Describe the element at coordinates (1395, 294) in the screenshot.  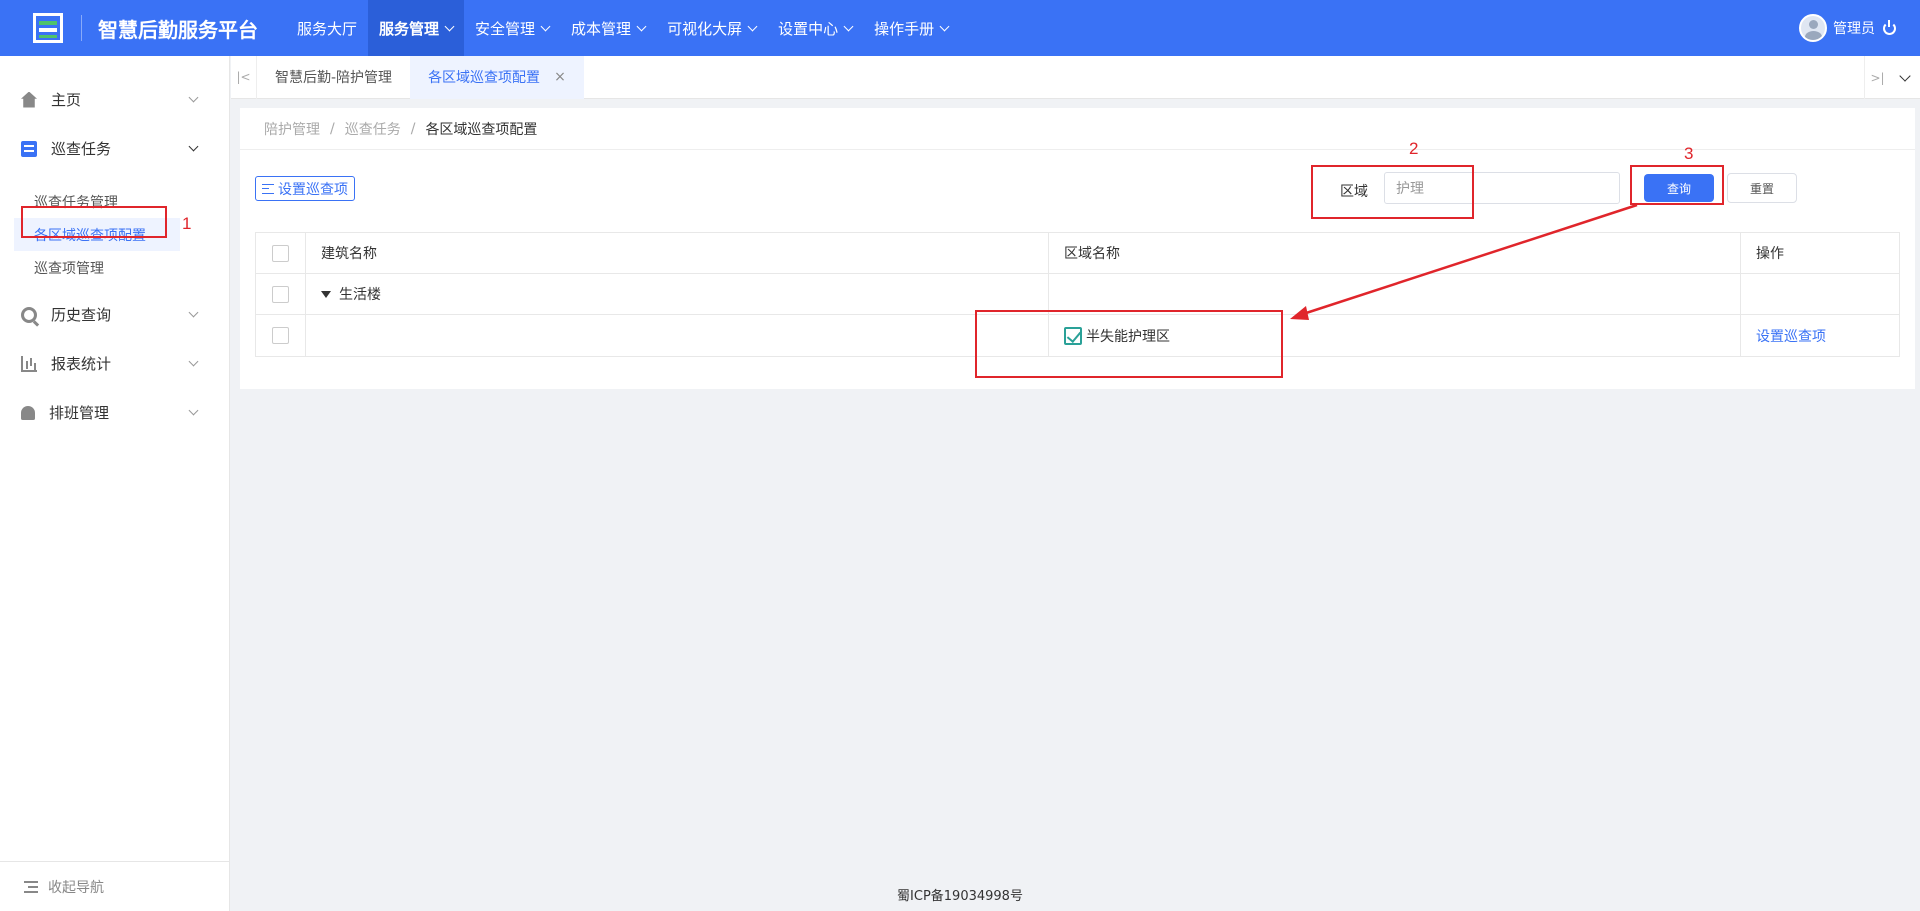
I see `area-cell` at that location.